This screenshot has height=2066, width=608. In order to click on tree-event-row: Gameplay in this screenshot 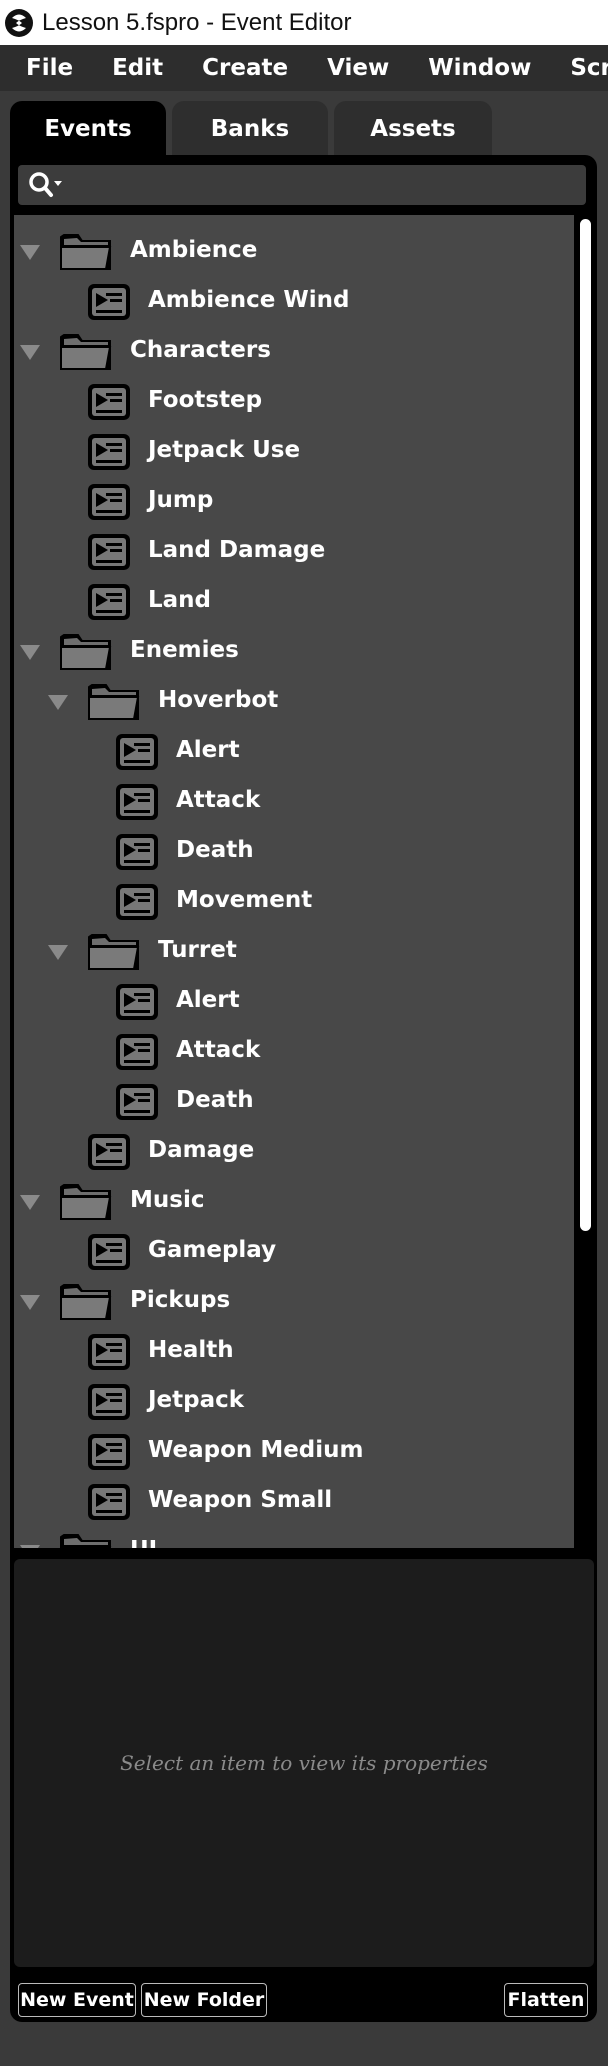, I will do `click(294, 1252)`.